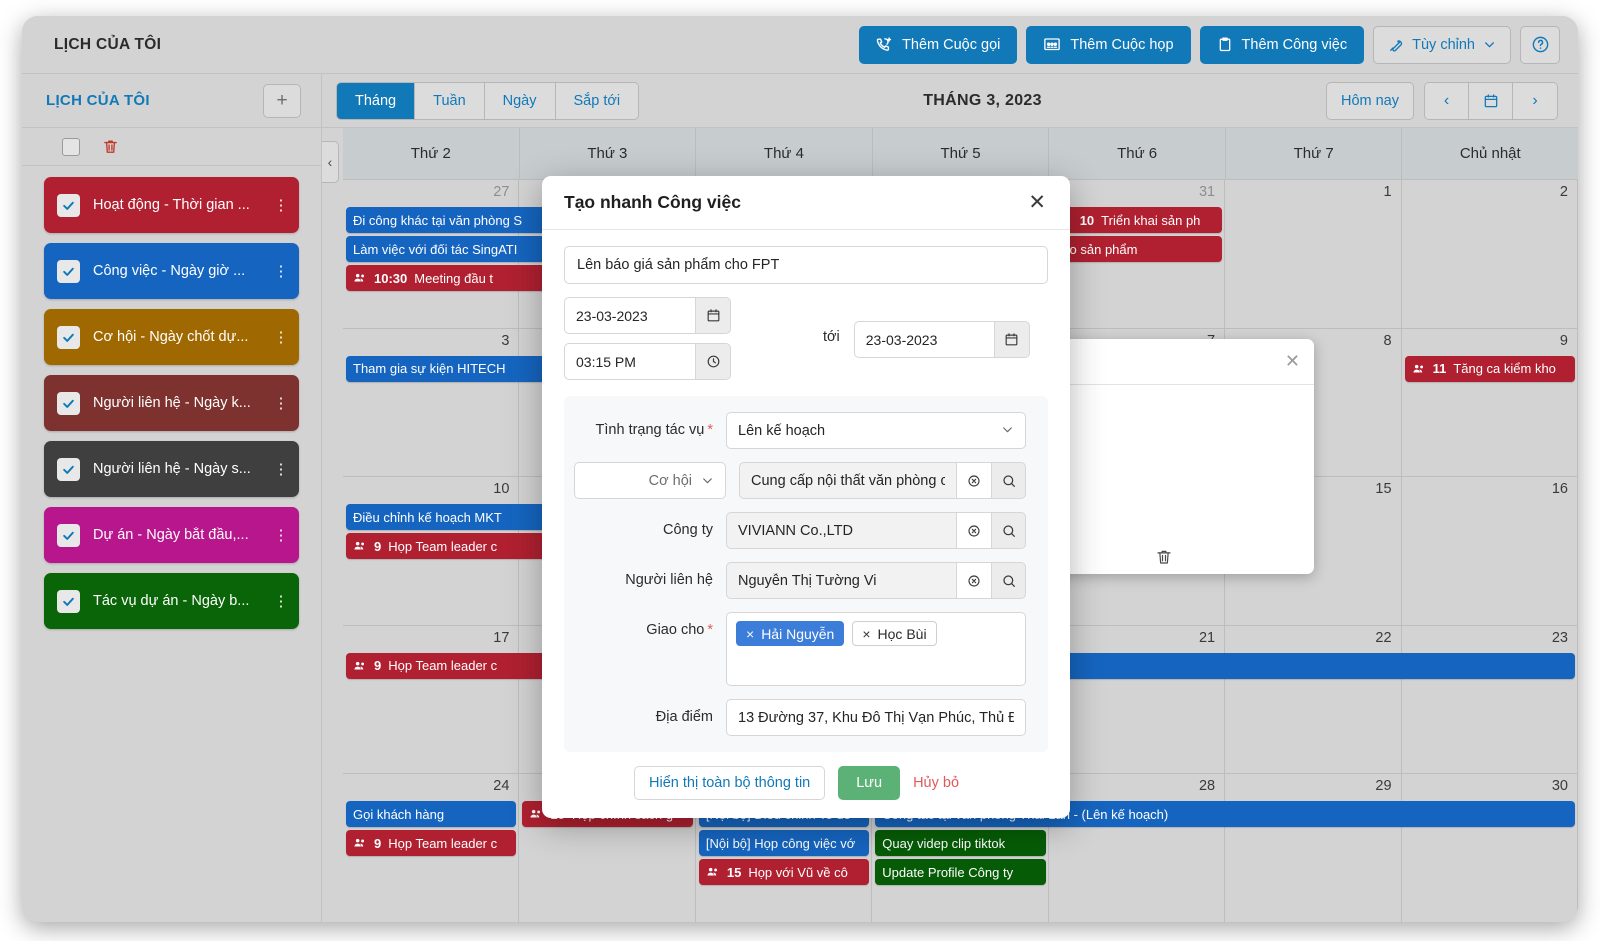  Describe the element at coordinates (841, 530) in the screenshot. I see `company-input` at that location.